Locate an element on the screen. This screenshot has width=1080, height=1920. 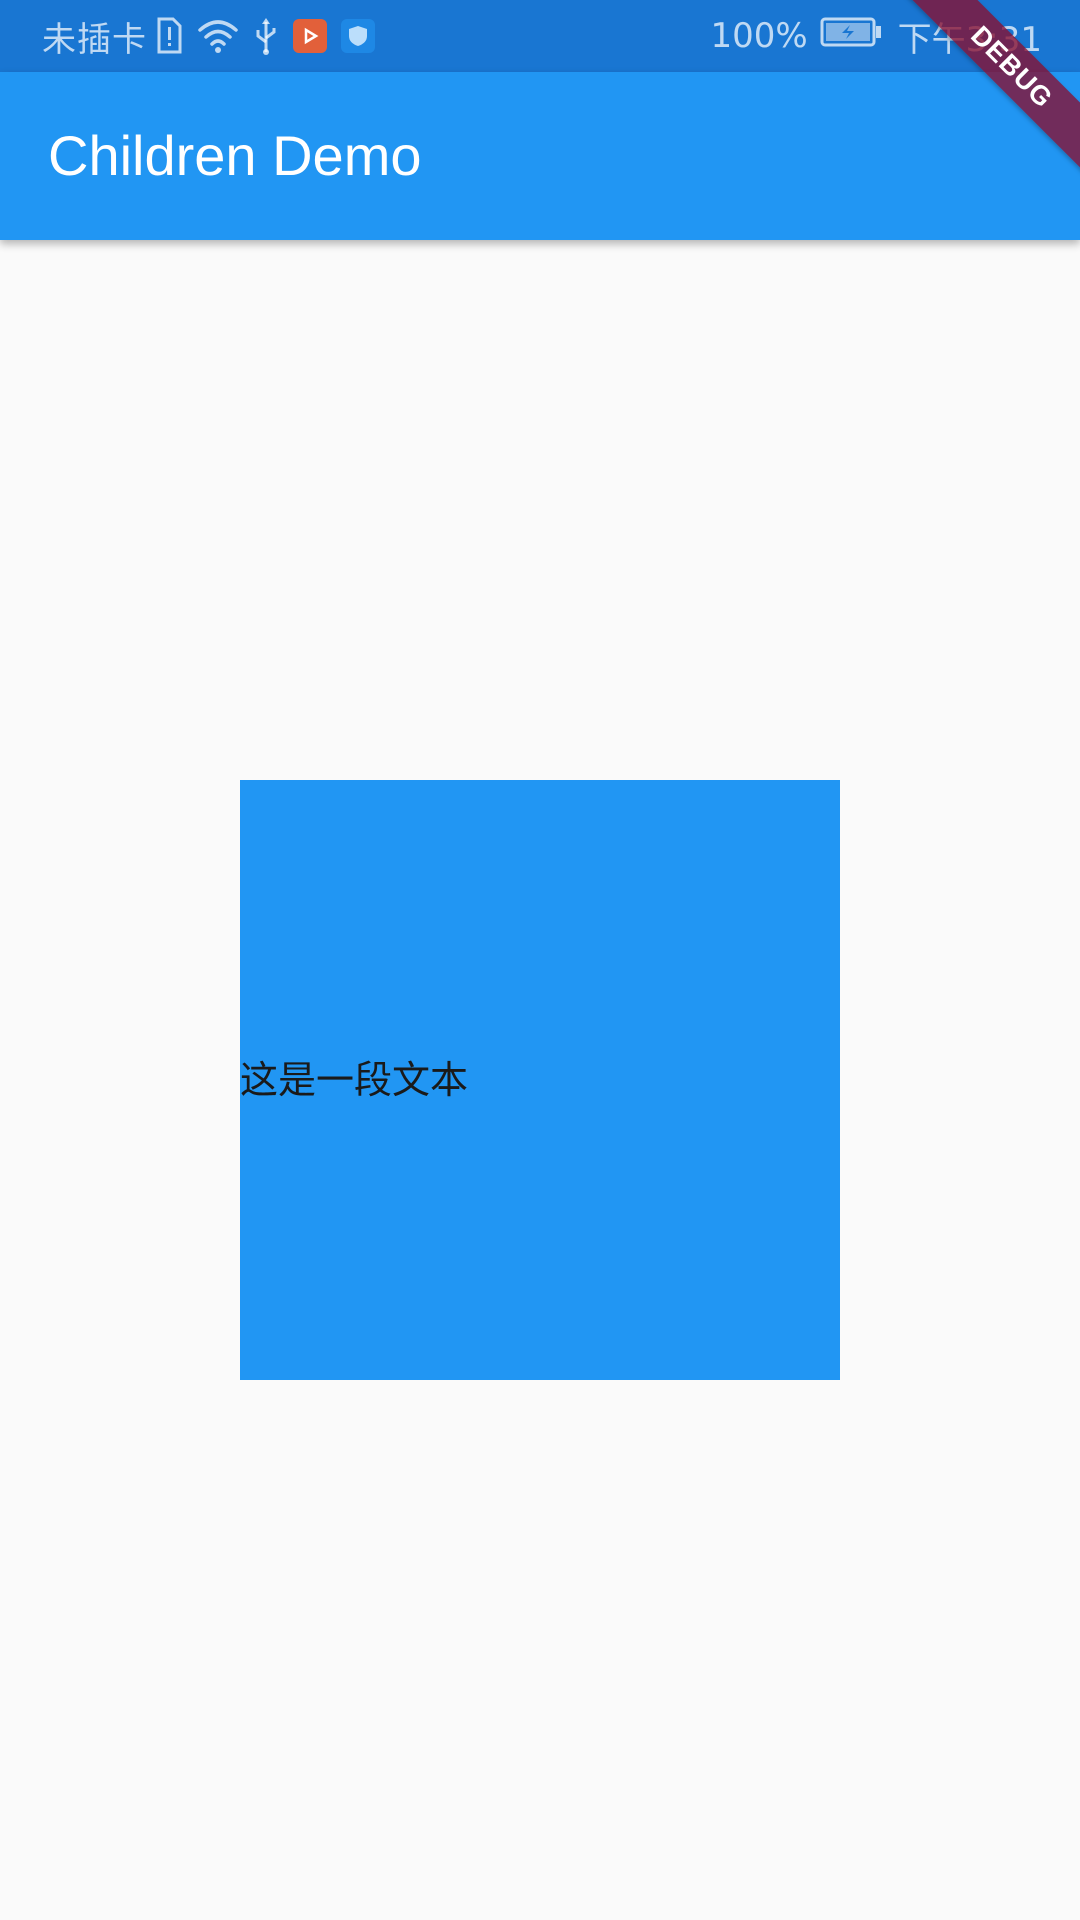
shield-app-icon is located at coordinates (358, 36).